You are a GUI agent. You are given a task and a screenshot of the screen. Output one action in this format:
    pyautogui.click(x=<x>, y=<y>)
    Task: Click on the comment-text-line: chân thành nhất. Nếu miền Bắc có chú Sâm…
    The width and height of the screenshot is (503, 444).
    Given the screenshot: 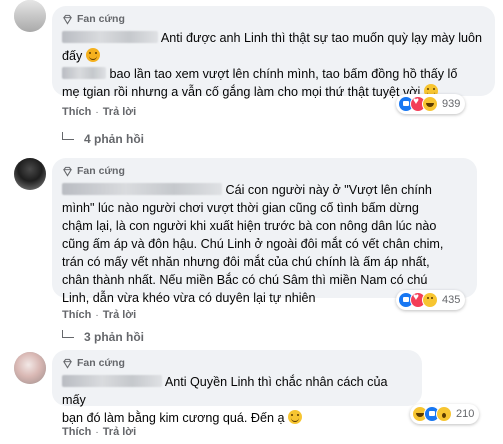 What is the action you would take?
    pyautogui.click(x=245, y=280)
    